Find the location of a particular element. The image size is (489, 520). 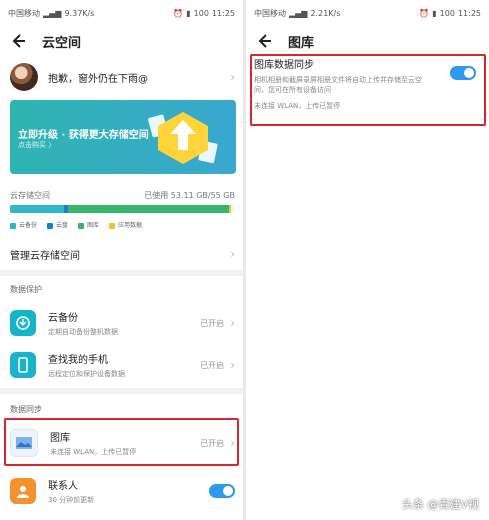

manage-storage-row: 管理云存储空间 › is located at coordinates (122, 254).